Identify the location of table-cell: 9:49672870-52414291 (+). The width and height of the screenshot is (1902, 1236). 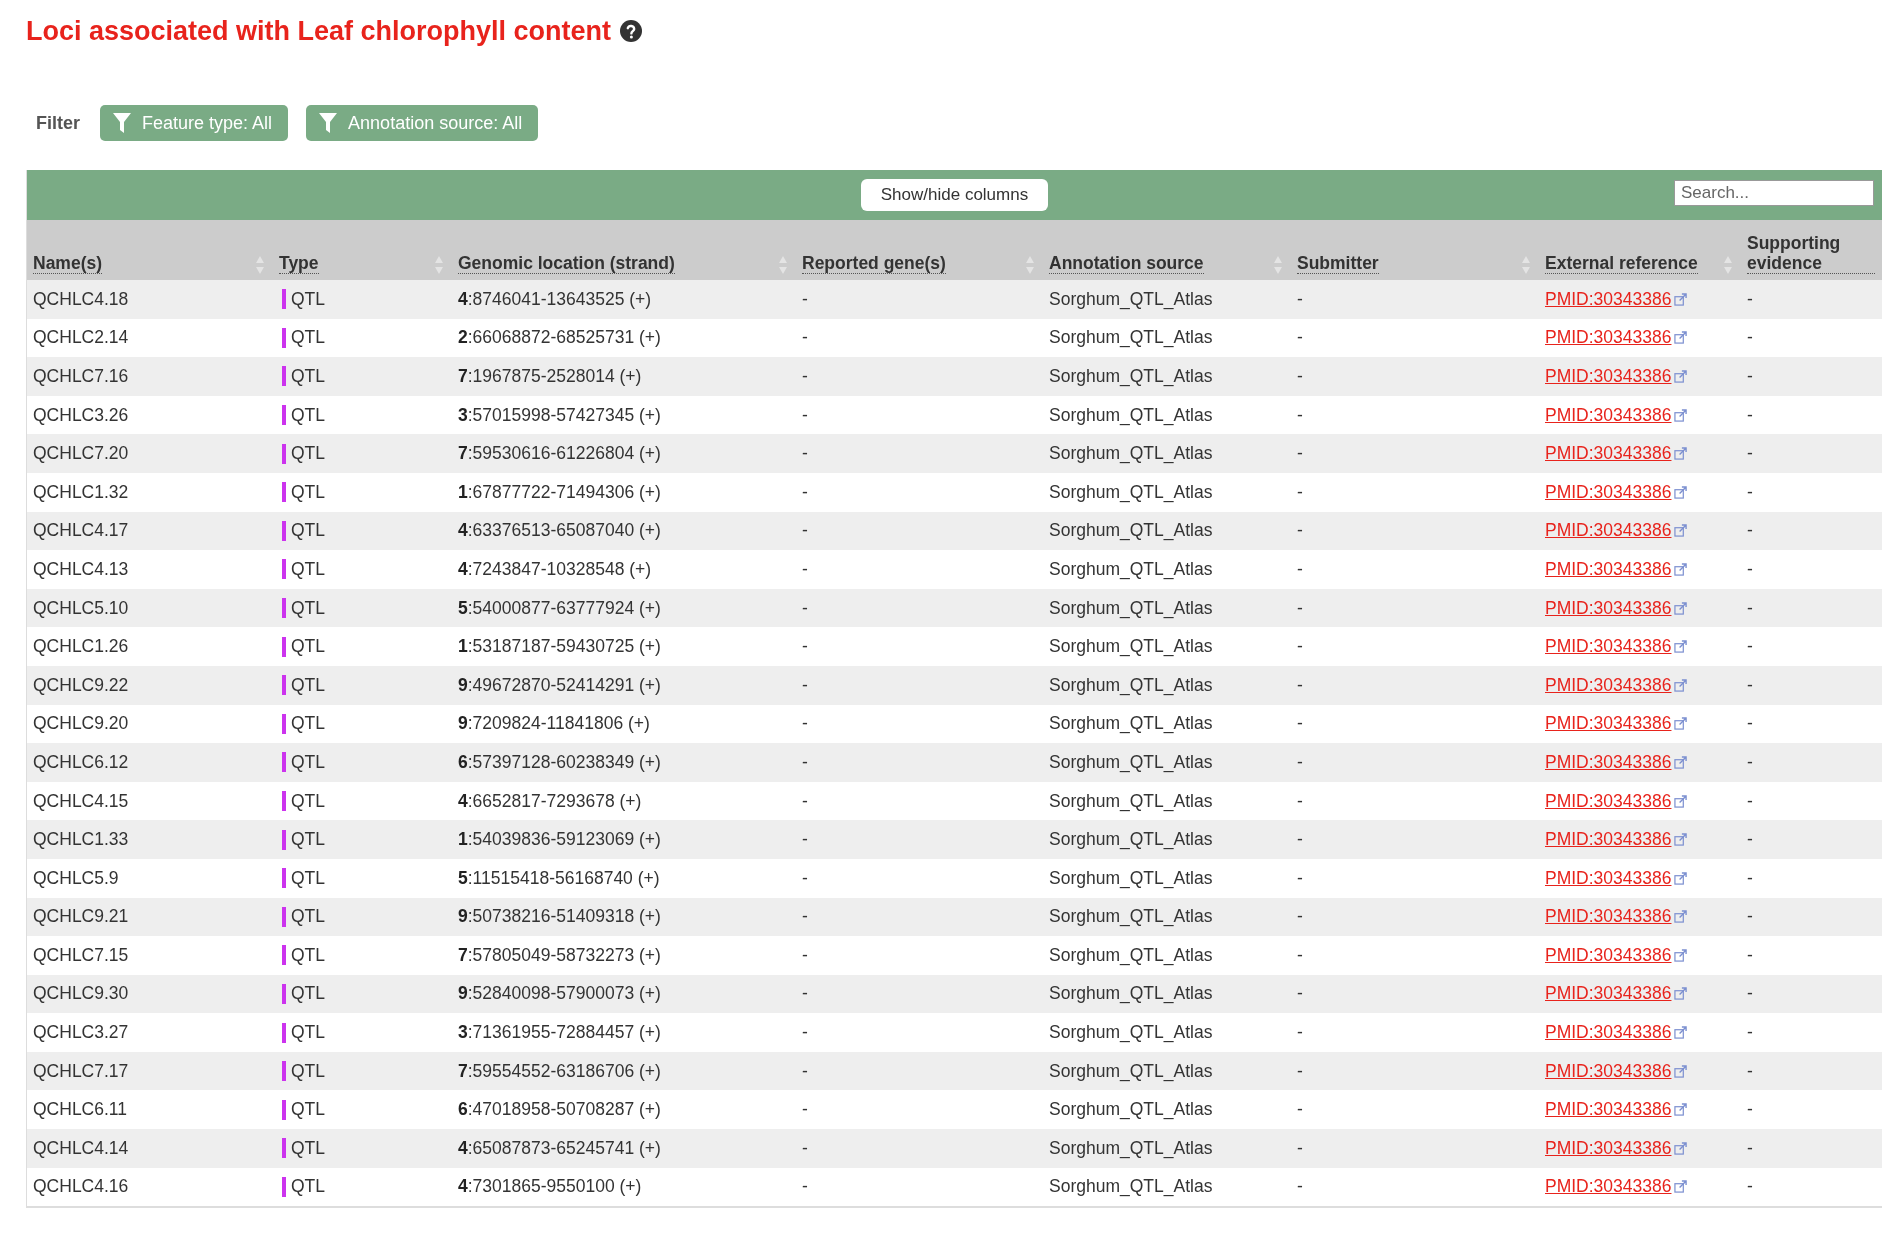
(559, 685).